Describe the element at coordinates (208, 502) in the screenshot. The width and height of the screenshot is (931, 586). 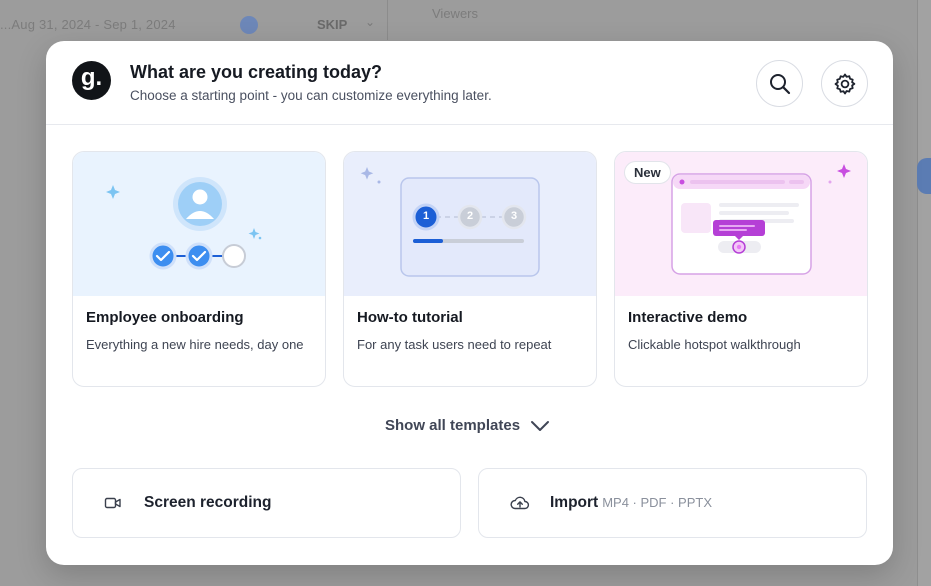
I see `screen-recording-label: Screen recording` at that location.